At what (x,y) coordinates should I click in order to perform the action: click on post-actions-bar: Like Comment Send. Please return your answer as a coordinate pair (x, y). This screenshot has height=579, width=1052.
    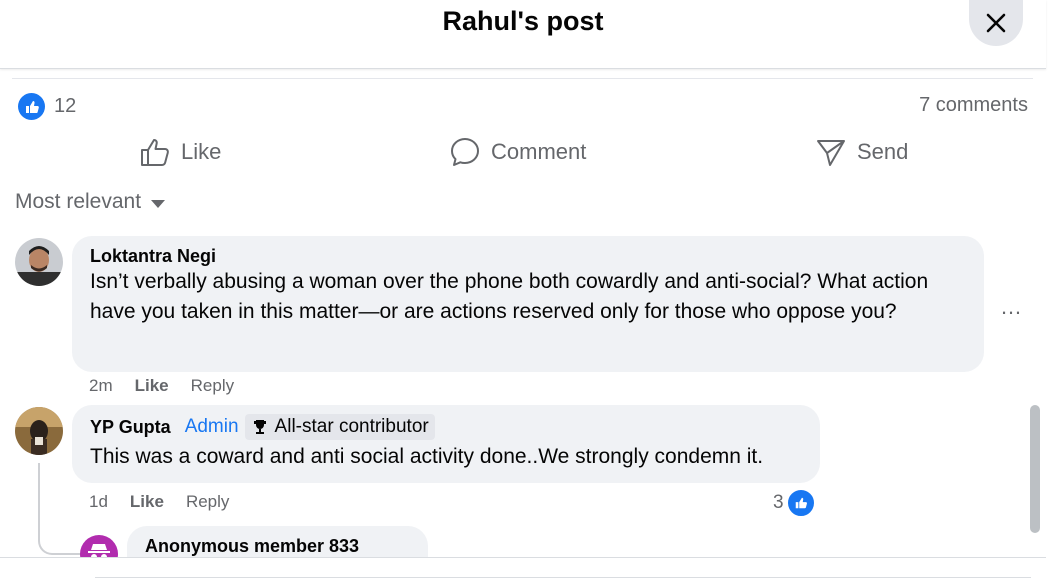
    Looking at the image, I should click on (523, 152).